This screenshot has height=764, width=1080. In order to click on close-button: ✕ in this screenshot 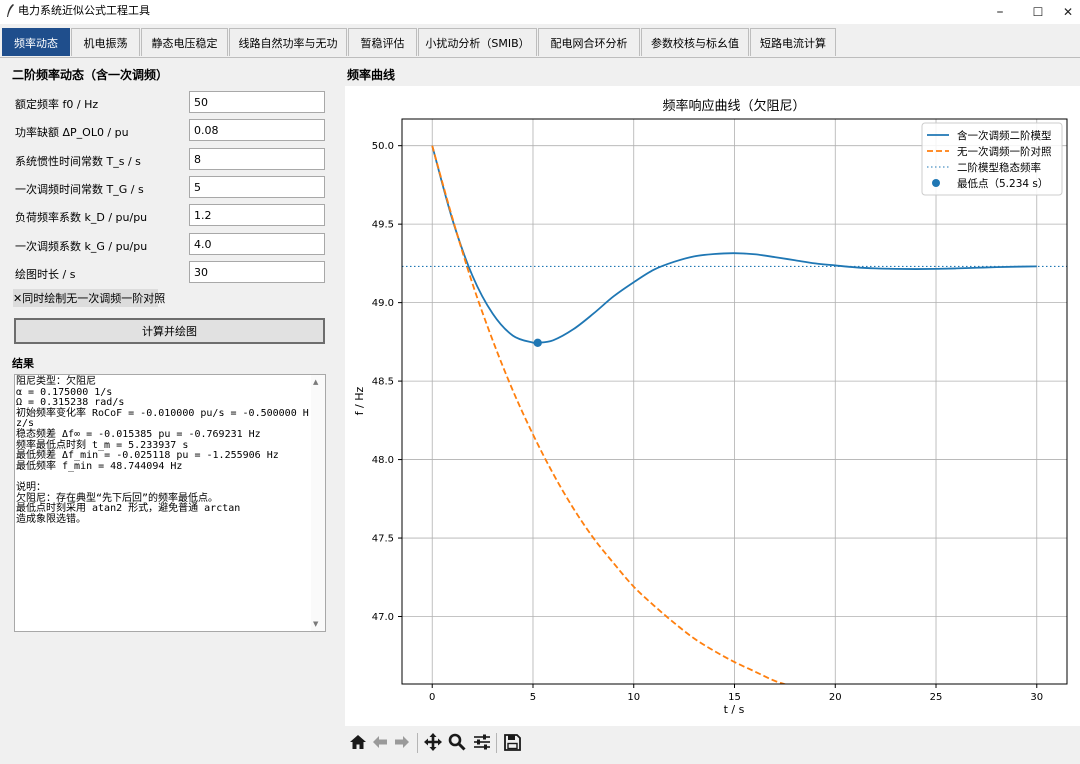, I will do `click(1068, 12)`.